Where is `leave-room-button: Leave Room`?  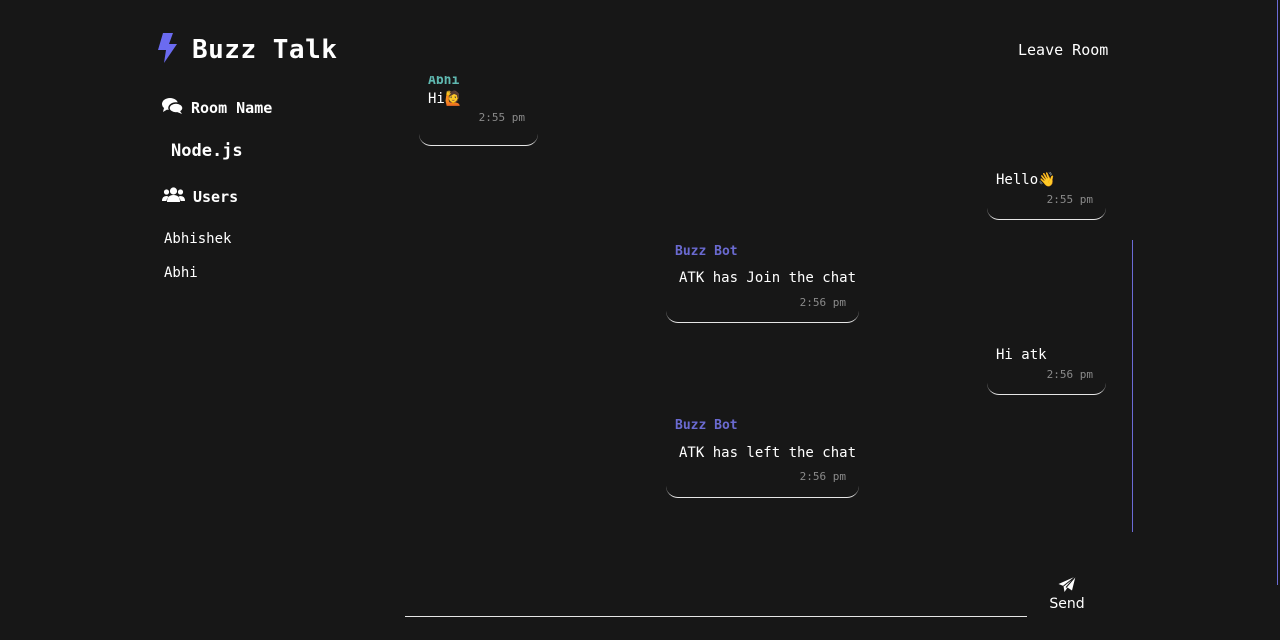 leave-room-button: Leave Room is located at coordinates (1063, 50).